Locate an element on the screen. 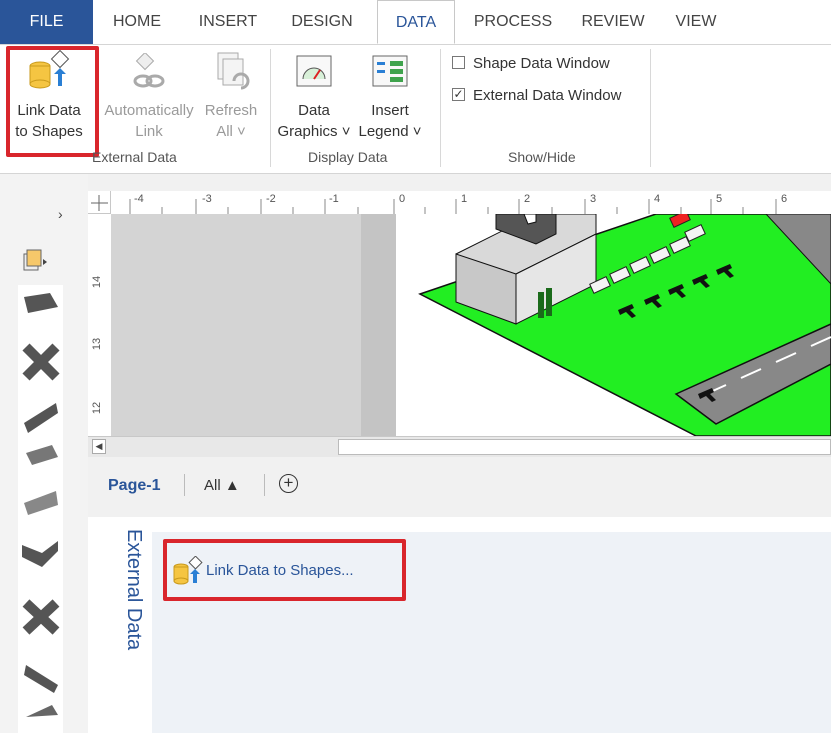 The height and width of the screenshot is (738, 831). group-label-show-hide: Show/Hide is located at coordinates (542, 157).